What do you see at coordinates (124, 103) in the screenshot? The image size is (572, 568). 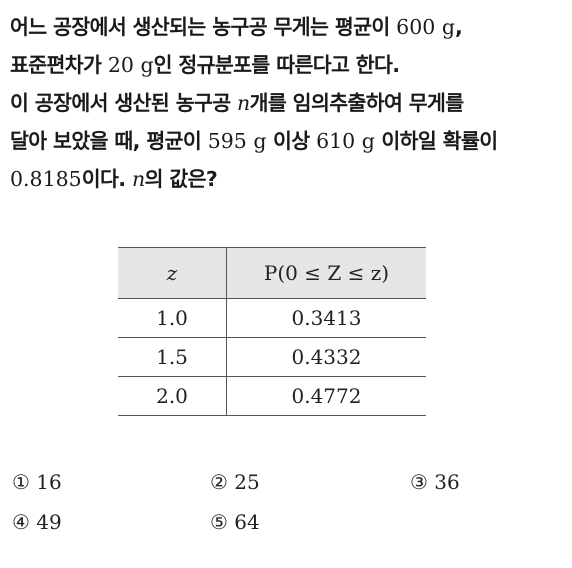 I see `problem-text: 이 공장에서 생산된 농구공` at bounding box center [124, 103].